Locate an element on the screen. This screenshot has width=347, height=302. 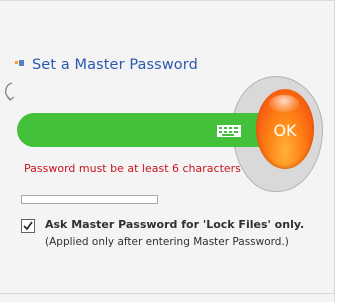
back-arrow-icon is located at coordinates (10, 91).